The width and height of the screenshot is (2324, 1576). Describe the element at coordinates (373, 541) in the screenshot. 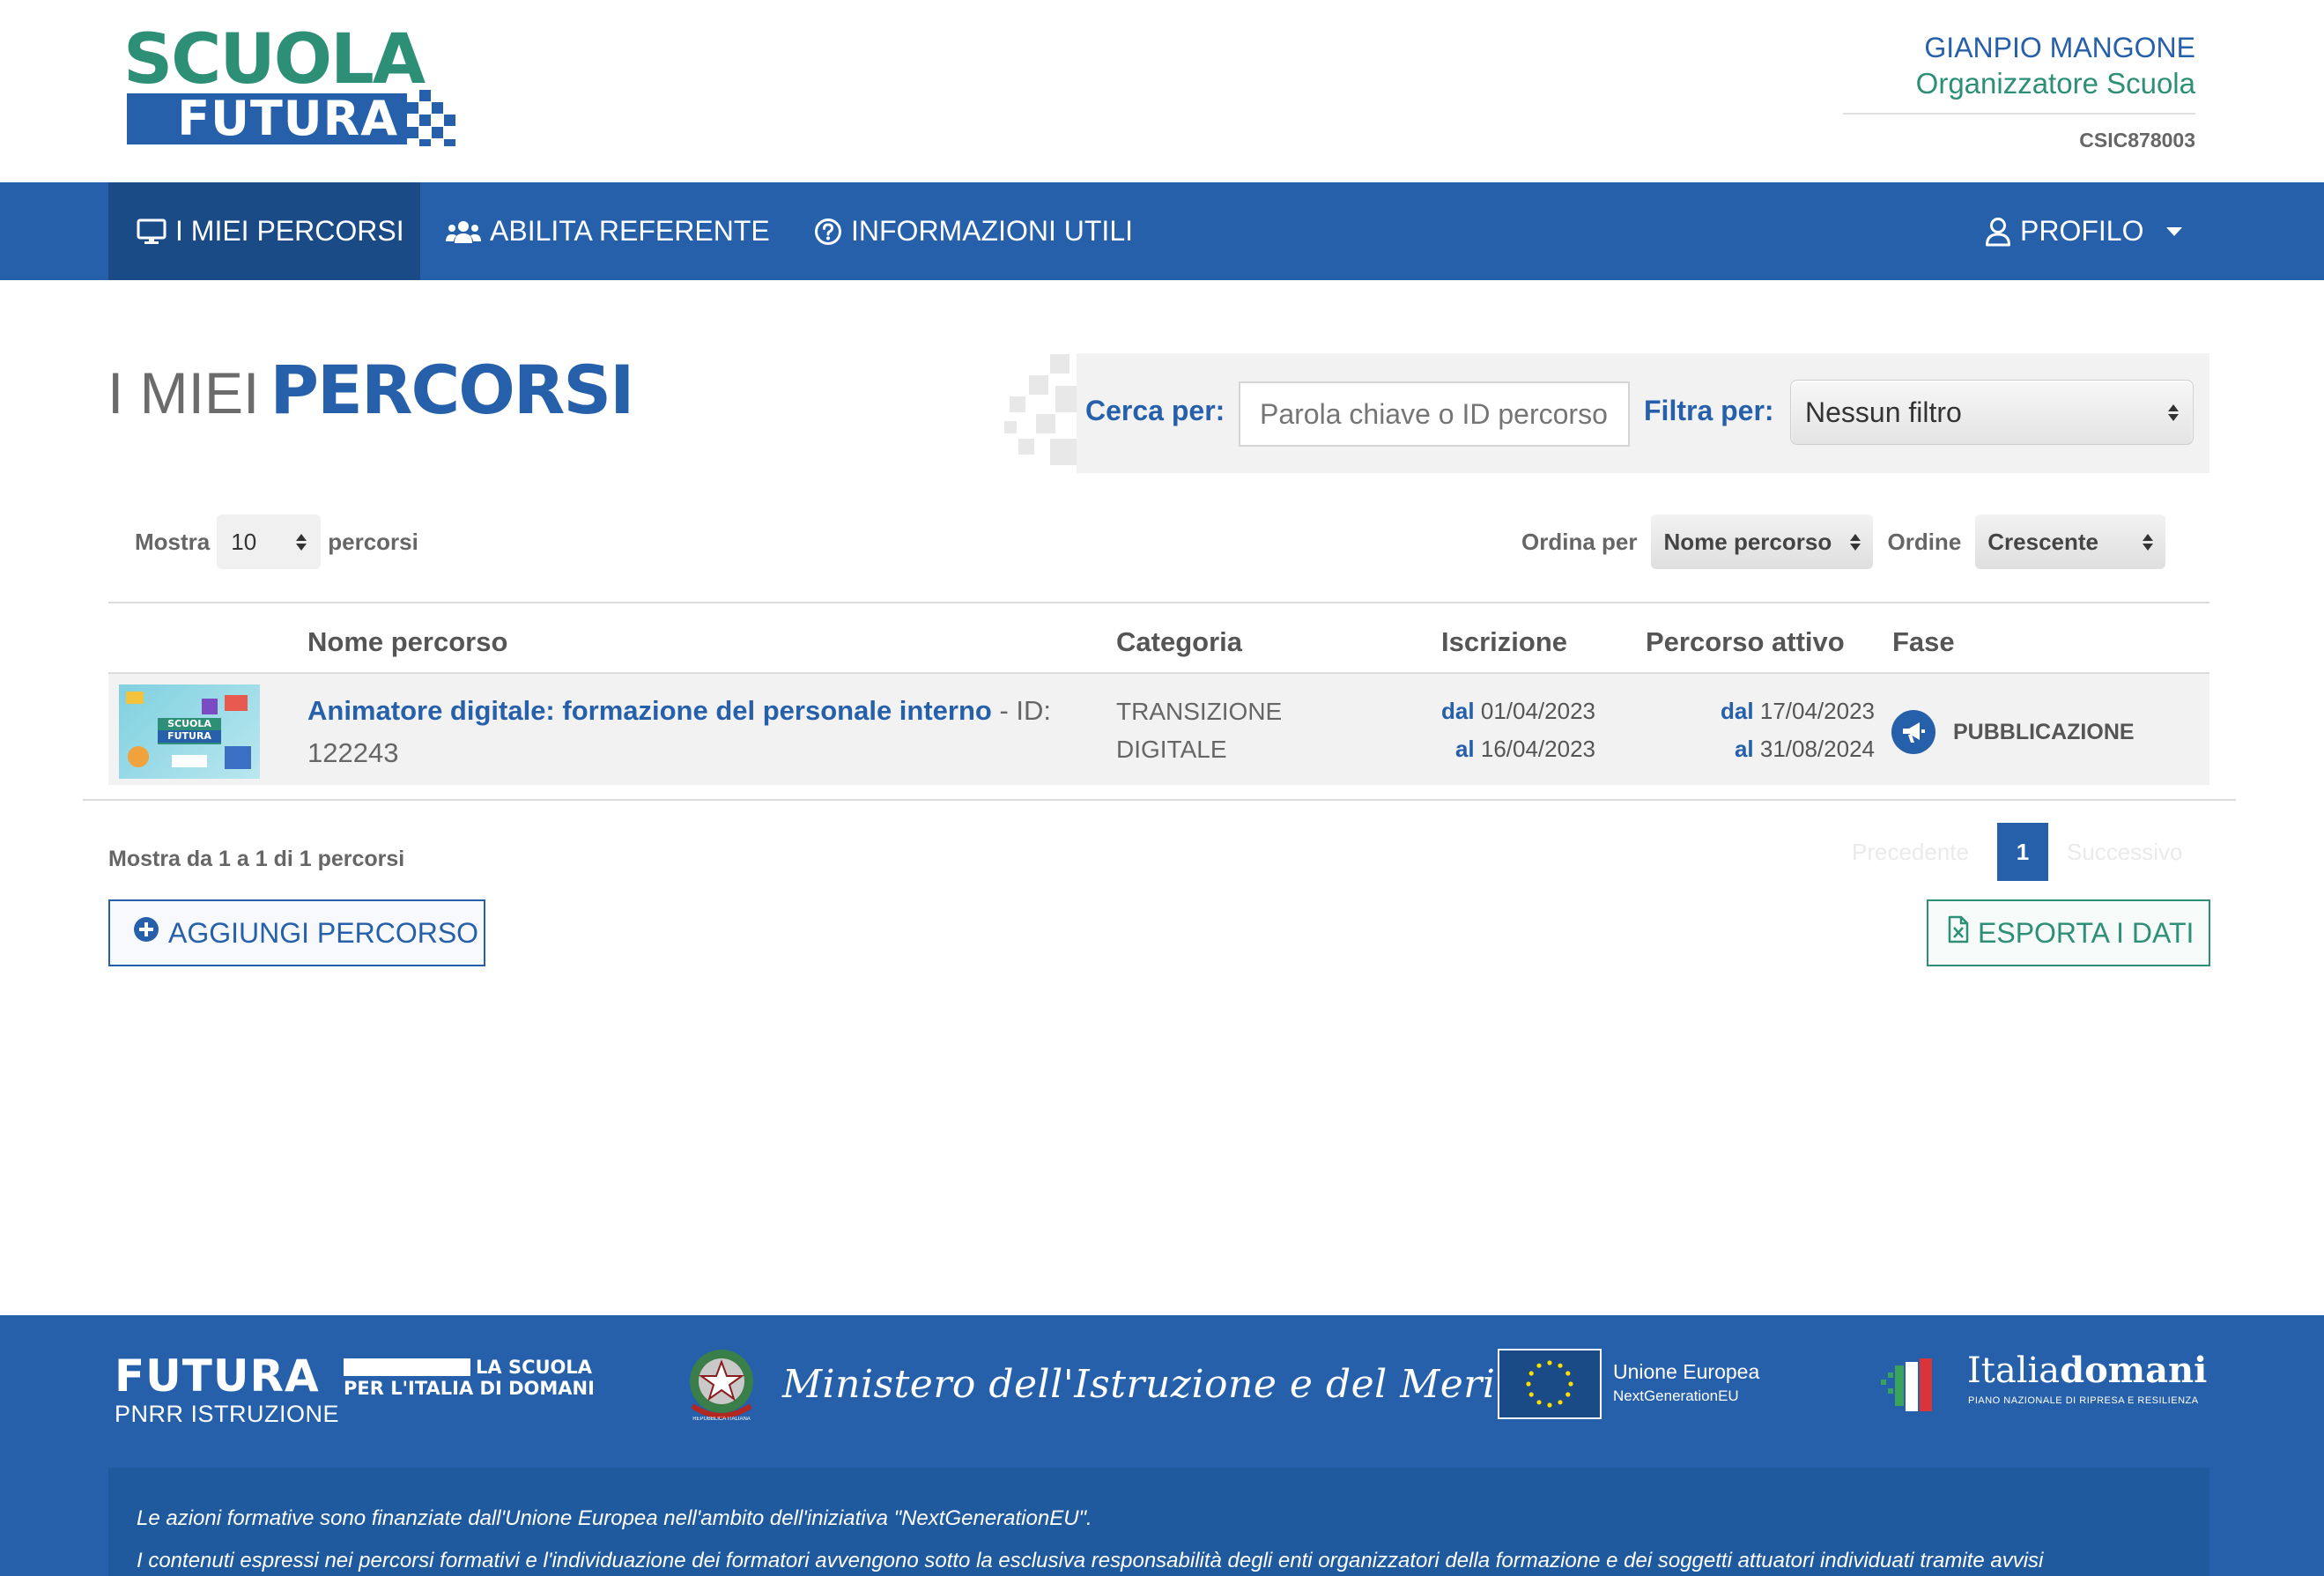

I see `show-suffix: percorsi` at that location.